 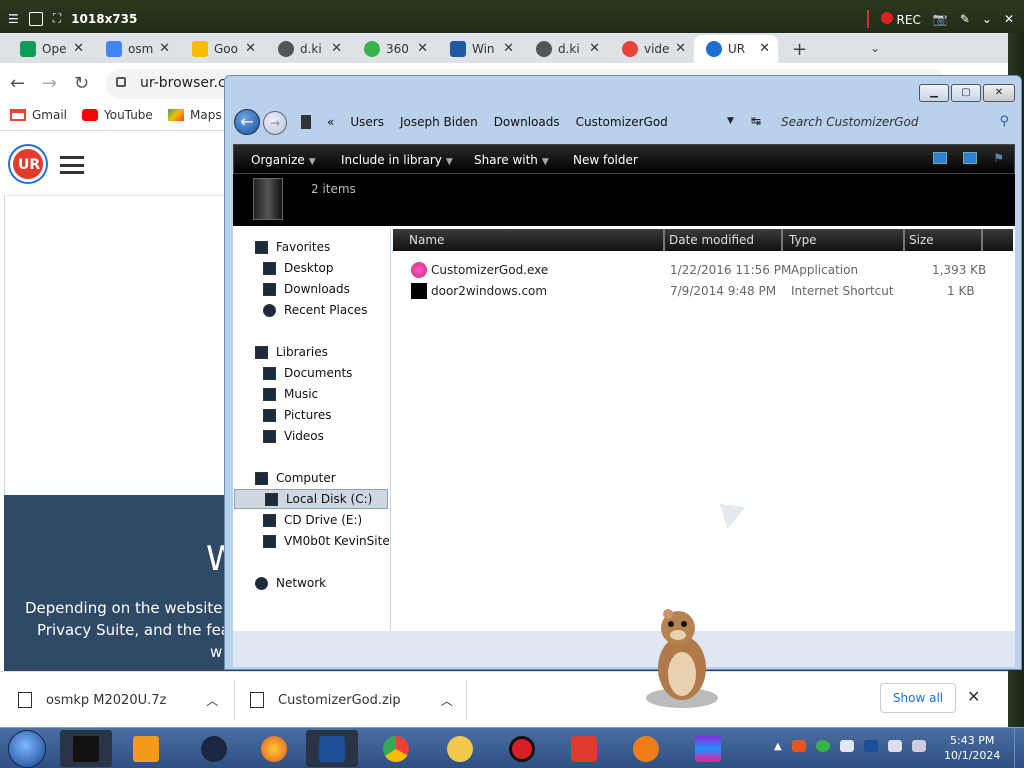 What do you see at coordinates (511, 160) in the screenshot?
I see `share-with-menu: Share with ▼` at bounding box center [511, 160].